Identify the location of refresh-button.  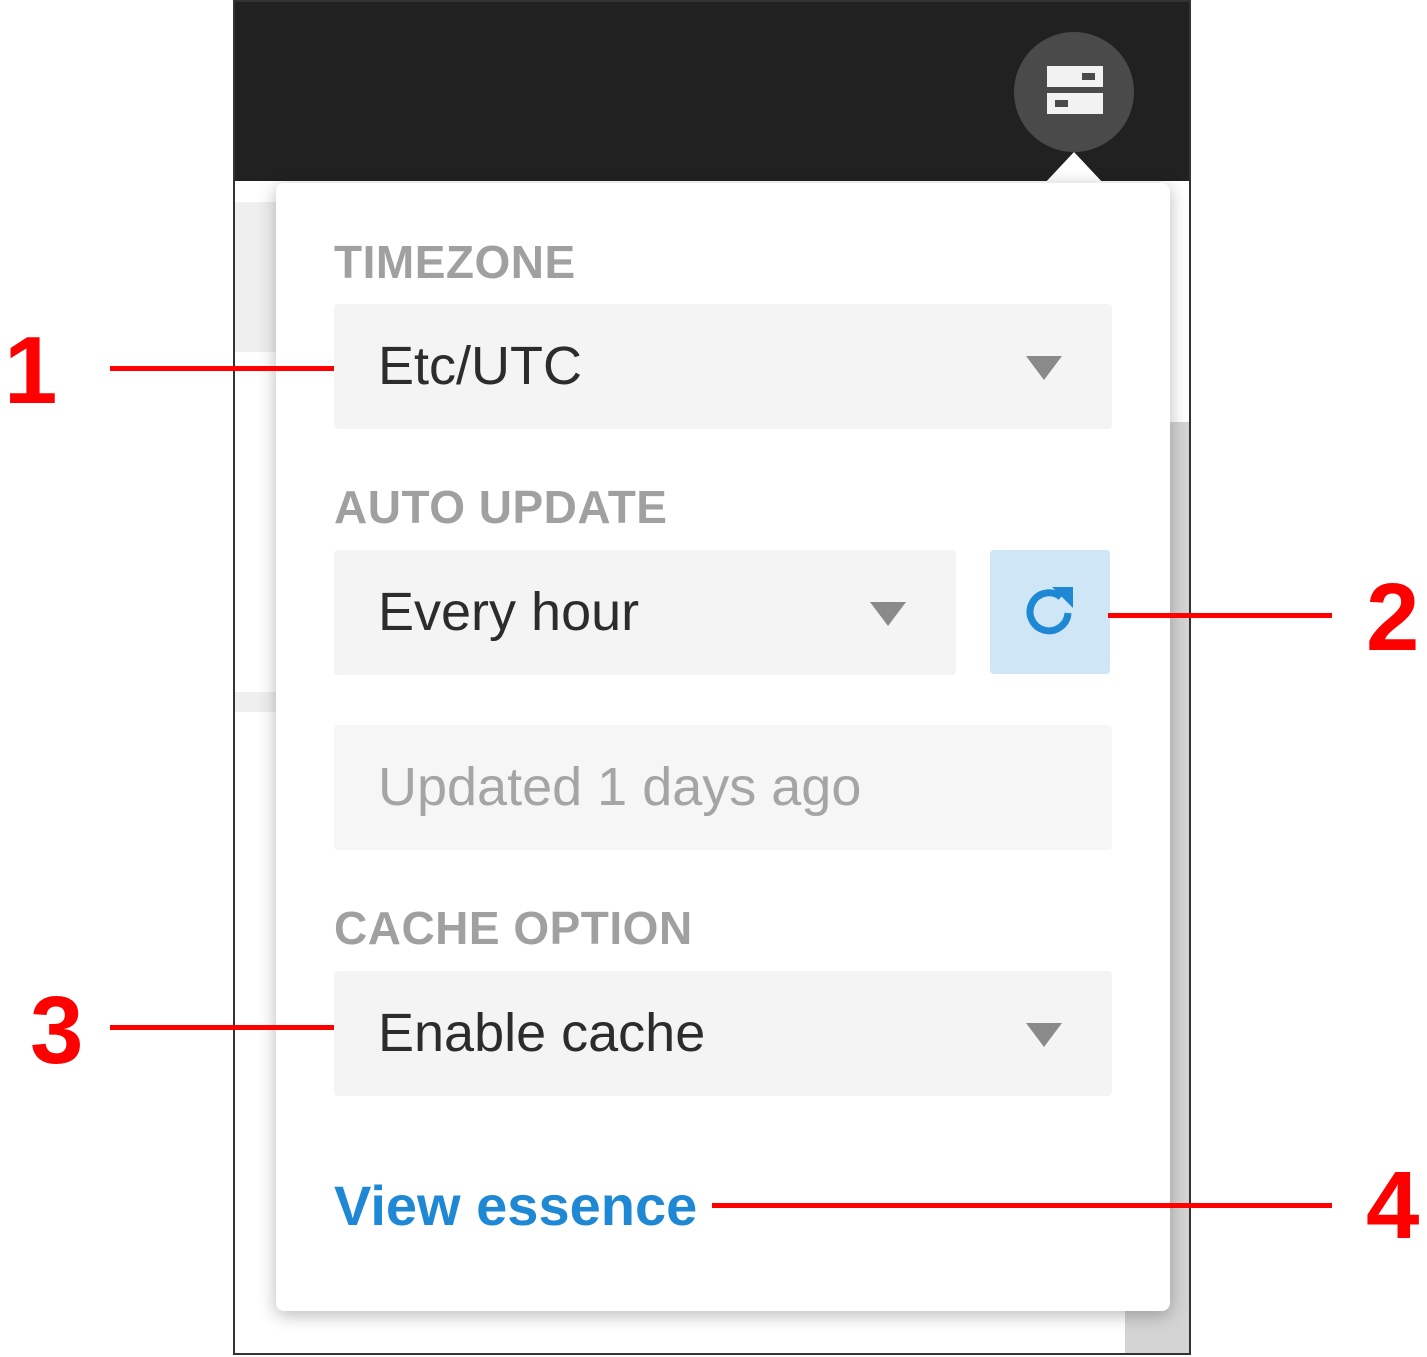
(1050, 612).